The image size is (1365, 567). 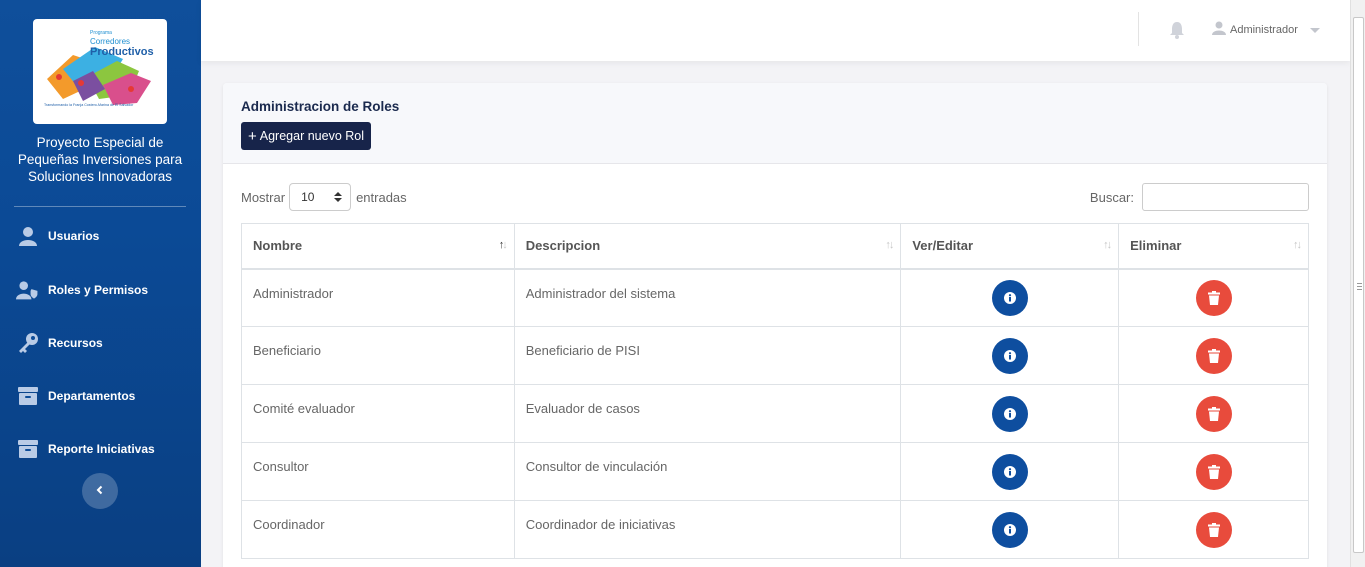 What do you see at coordinates (122, 52) in the screenshot?
I see `svg-text: Productivos` at bounding box center [122, 52].